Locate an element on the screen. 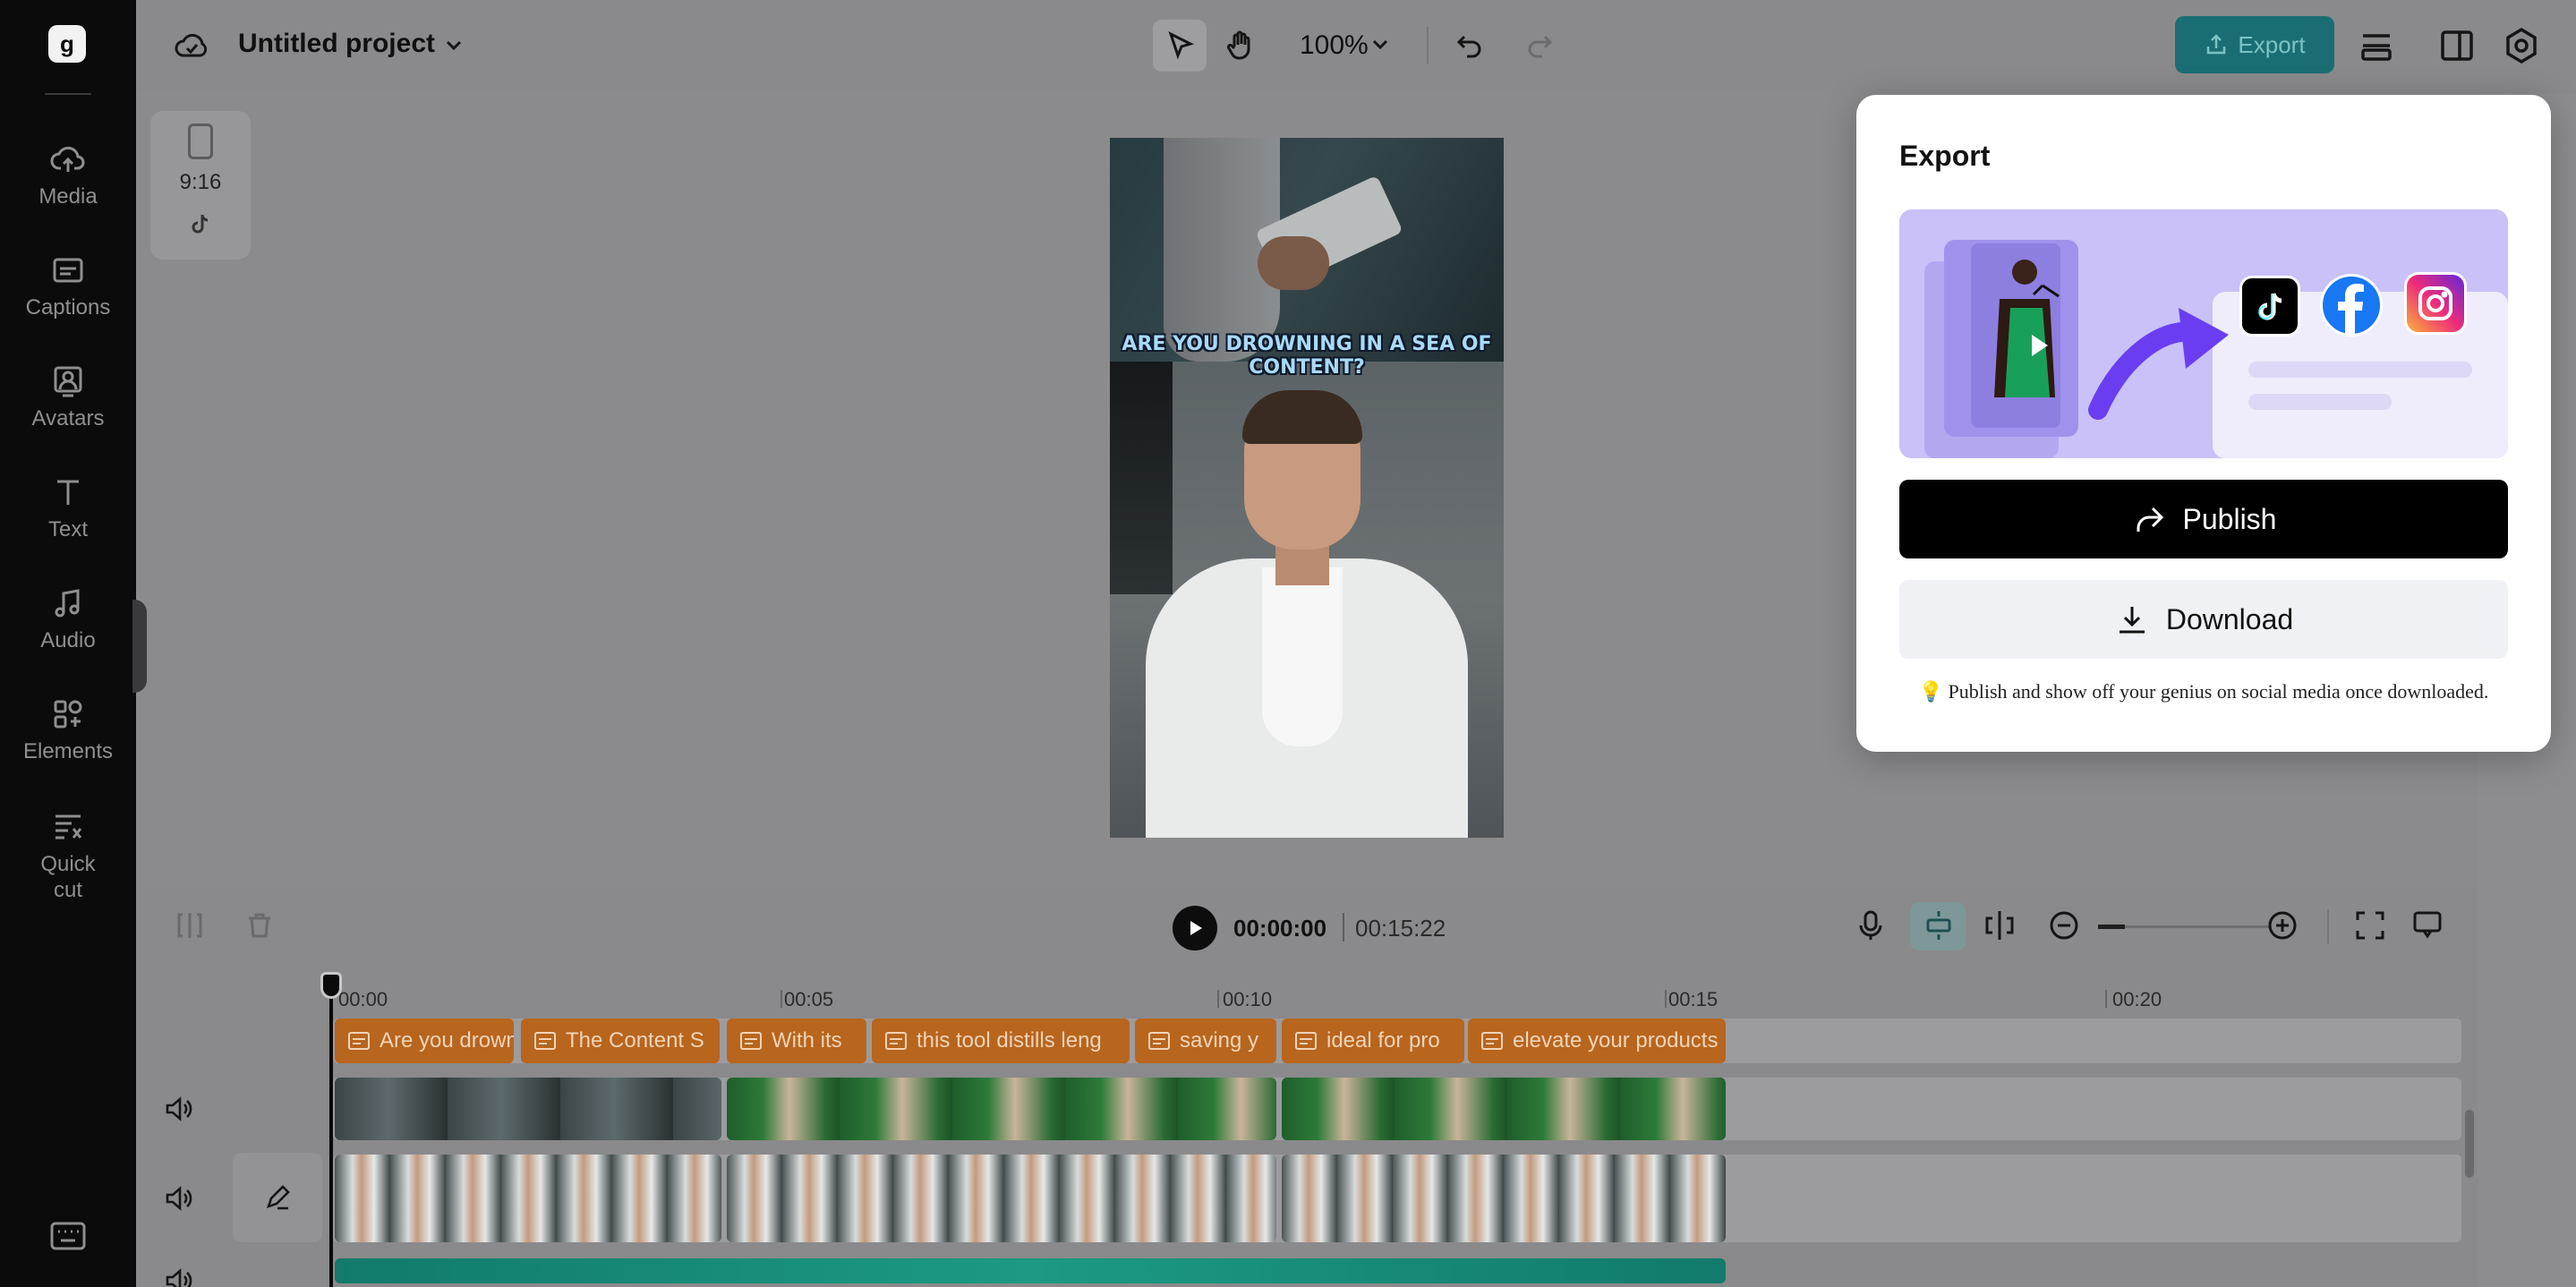 The height and width of the screenshot is (1287, 2576). export-title: Export is located at coordinates (1945, 156).